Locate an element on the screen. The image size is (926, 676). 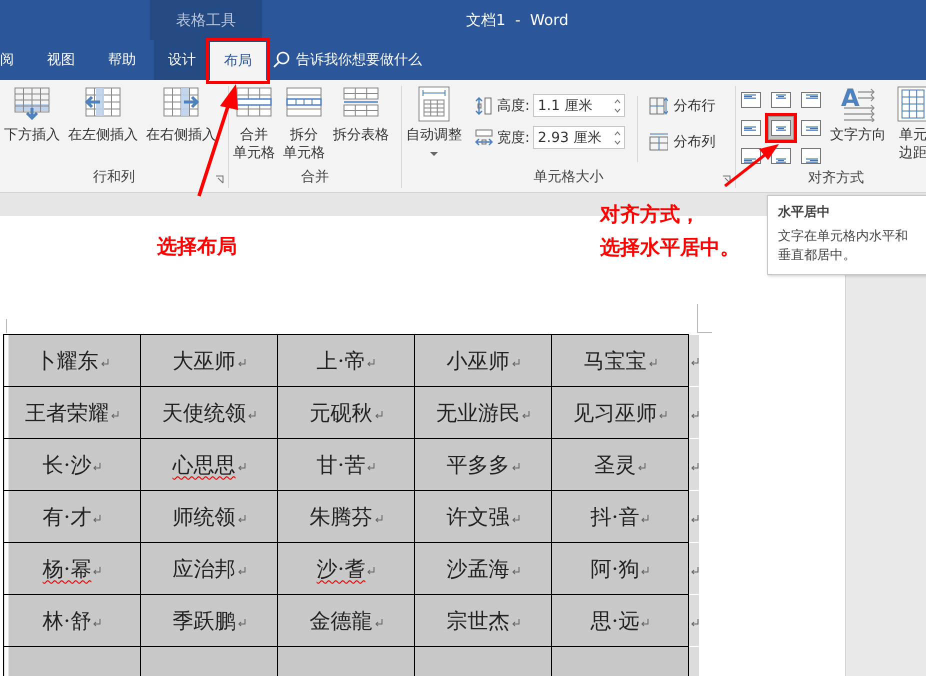
group-label: 对齐方式 is located at coordinates (836, 178).